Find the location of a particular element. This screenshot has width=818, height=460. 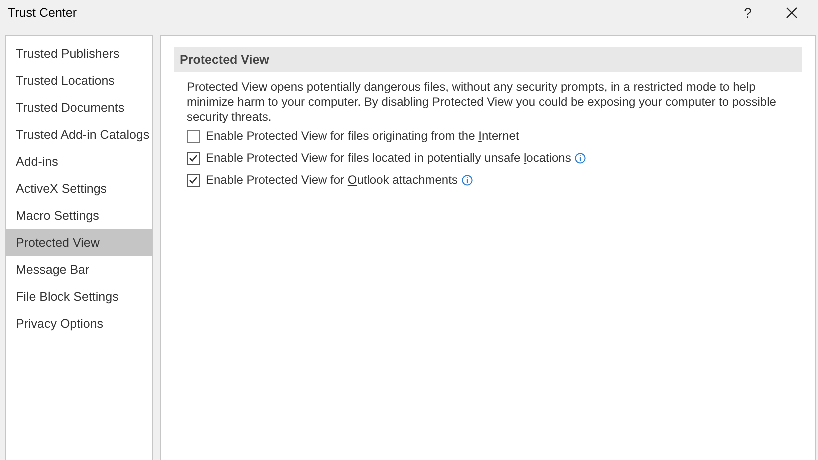

sidebar-item: Trusted Locations is located at coordinates (79, 80).